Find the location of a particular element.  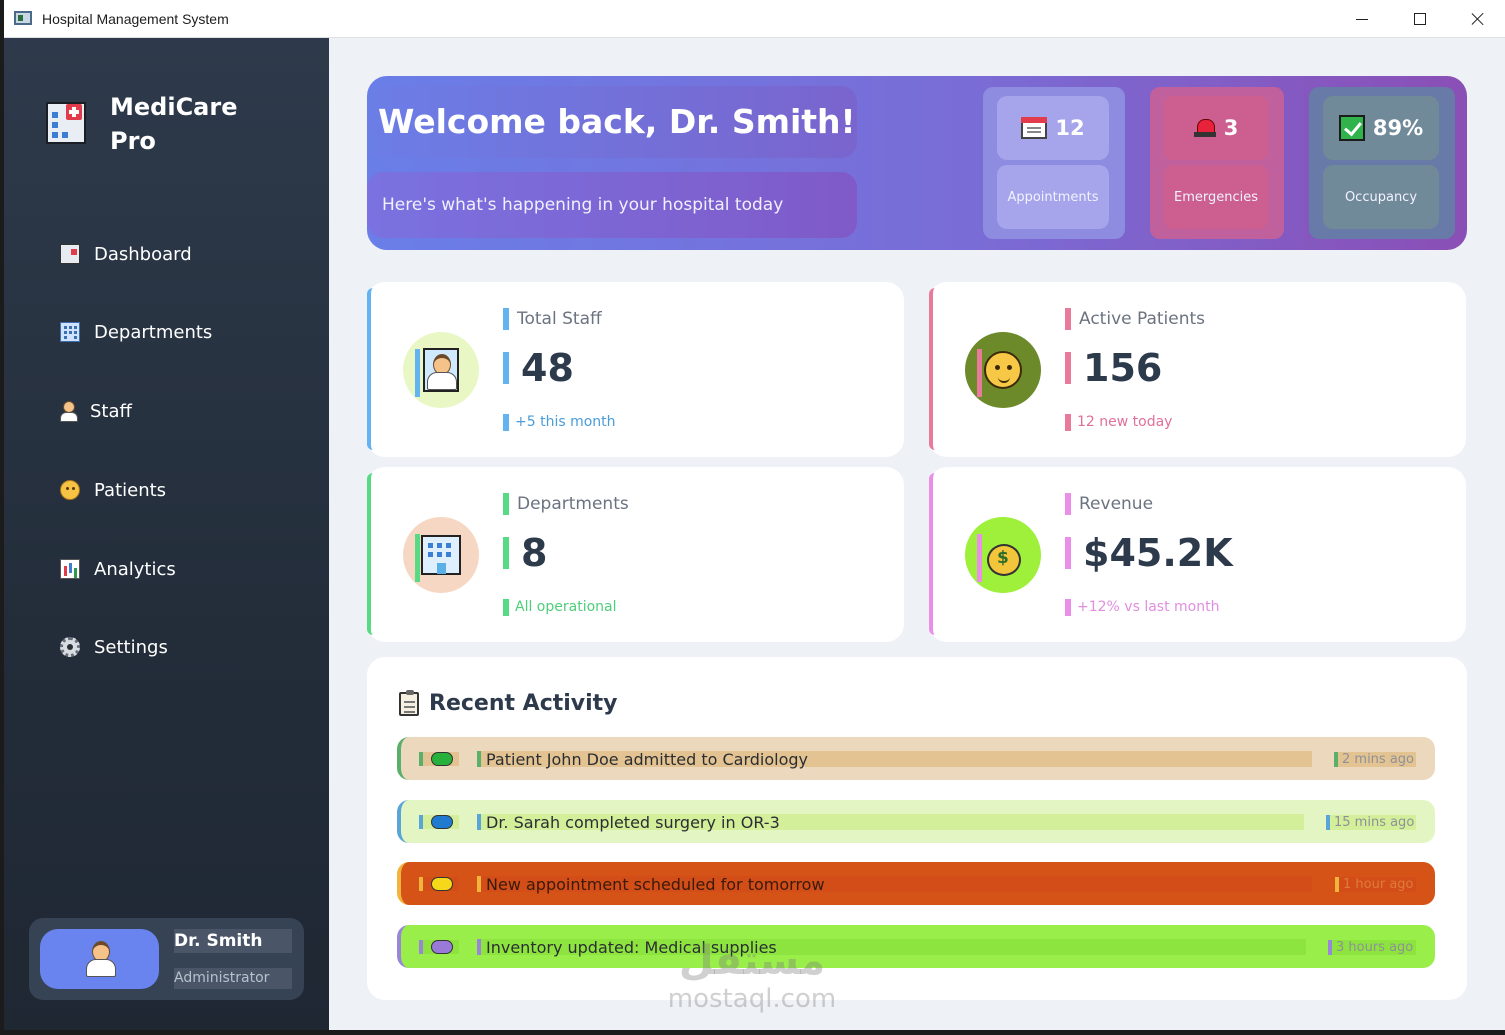

activity-text: New appointment scheduled for tomorrow is located at coordinates (894, 884).